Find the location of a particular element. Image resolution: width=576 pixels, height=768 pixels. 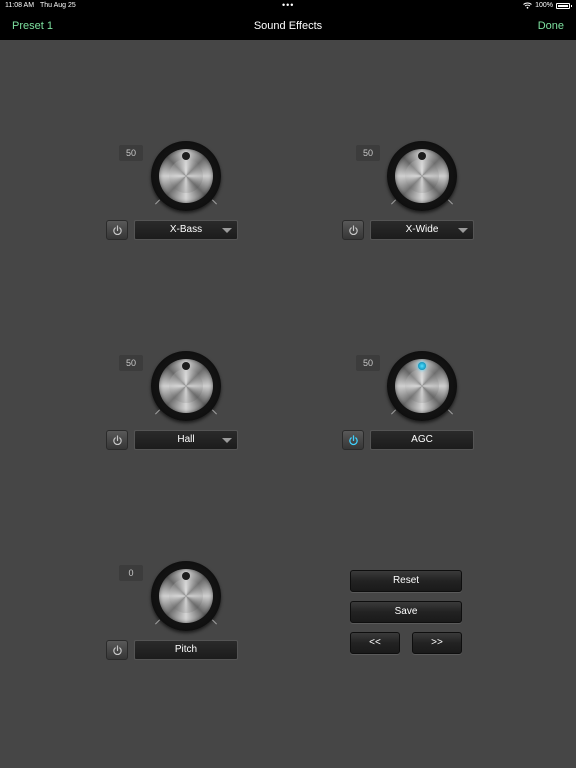

effect-label: X-Wide is located at coordinates (422, 229).